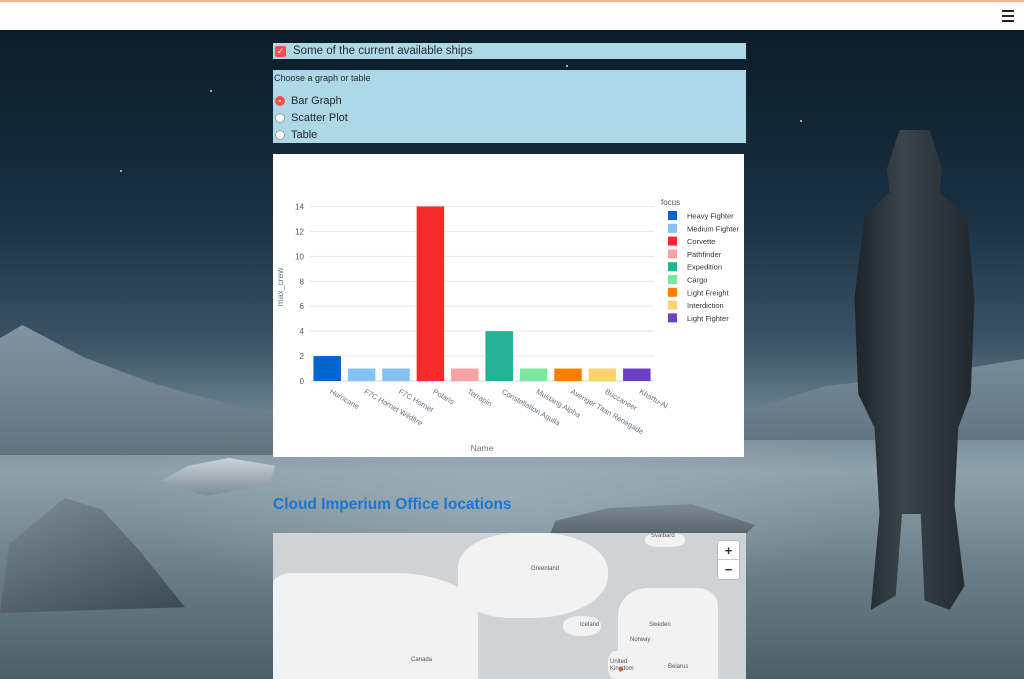  I want to click on astronaut-figure, so click(914, 370).